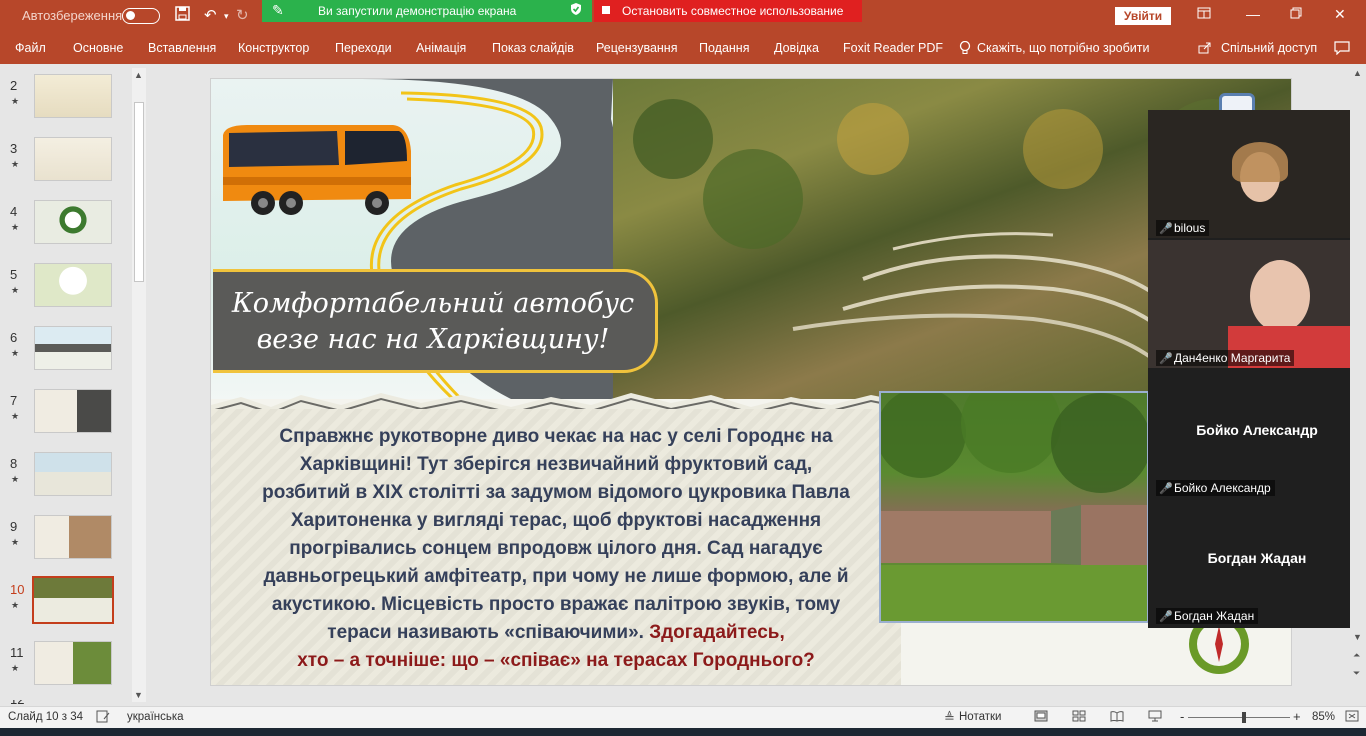  I want to click on stop-icon, so click(606, 10).